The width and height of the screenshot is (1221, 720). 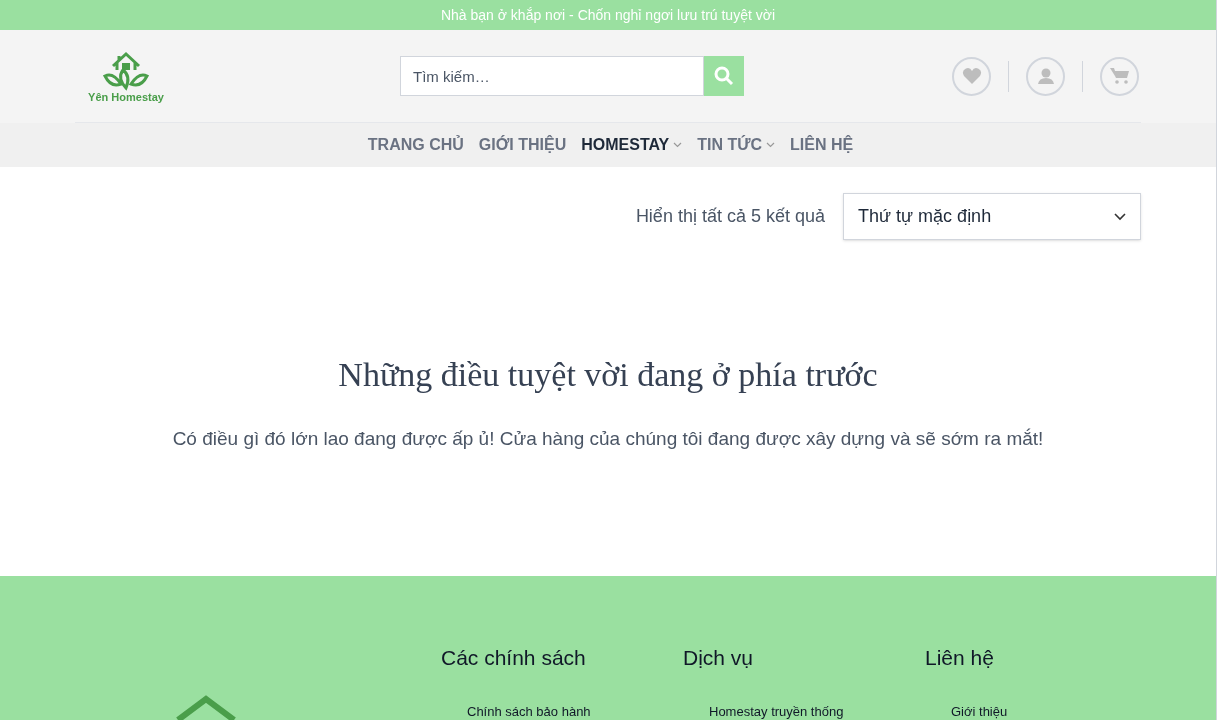 What do you see at coordinates (608, 375) in the screenshot?
I see `notice-title: Những điều tuyệt vời đang ở phía trước` at bounding box center [608, 375].